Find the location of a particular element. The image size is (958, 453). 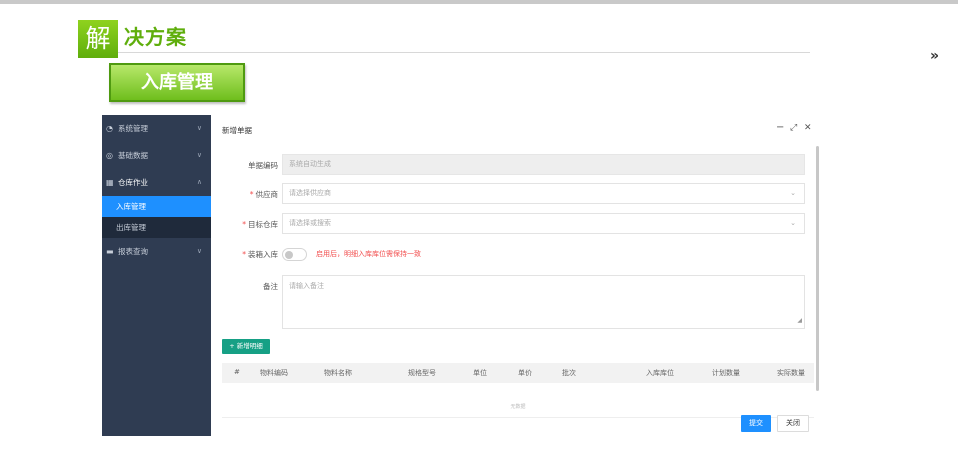

gauge-icon: ◔ is located at coordinates (109, 128).